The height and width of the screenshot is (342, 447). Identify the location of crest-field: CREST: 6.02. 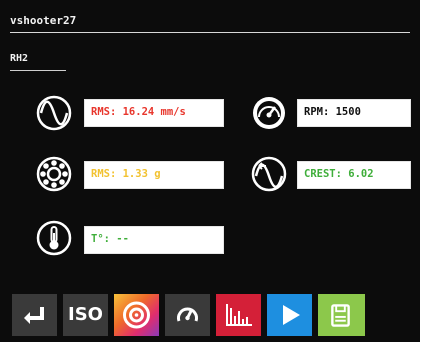
(354, 175).